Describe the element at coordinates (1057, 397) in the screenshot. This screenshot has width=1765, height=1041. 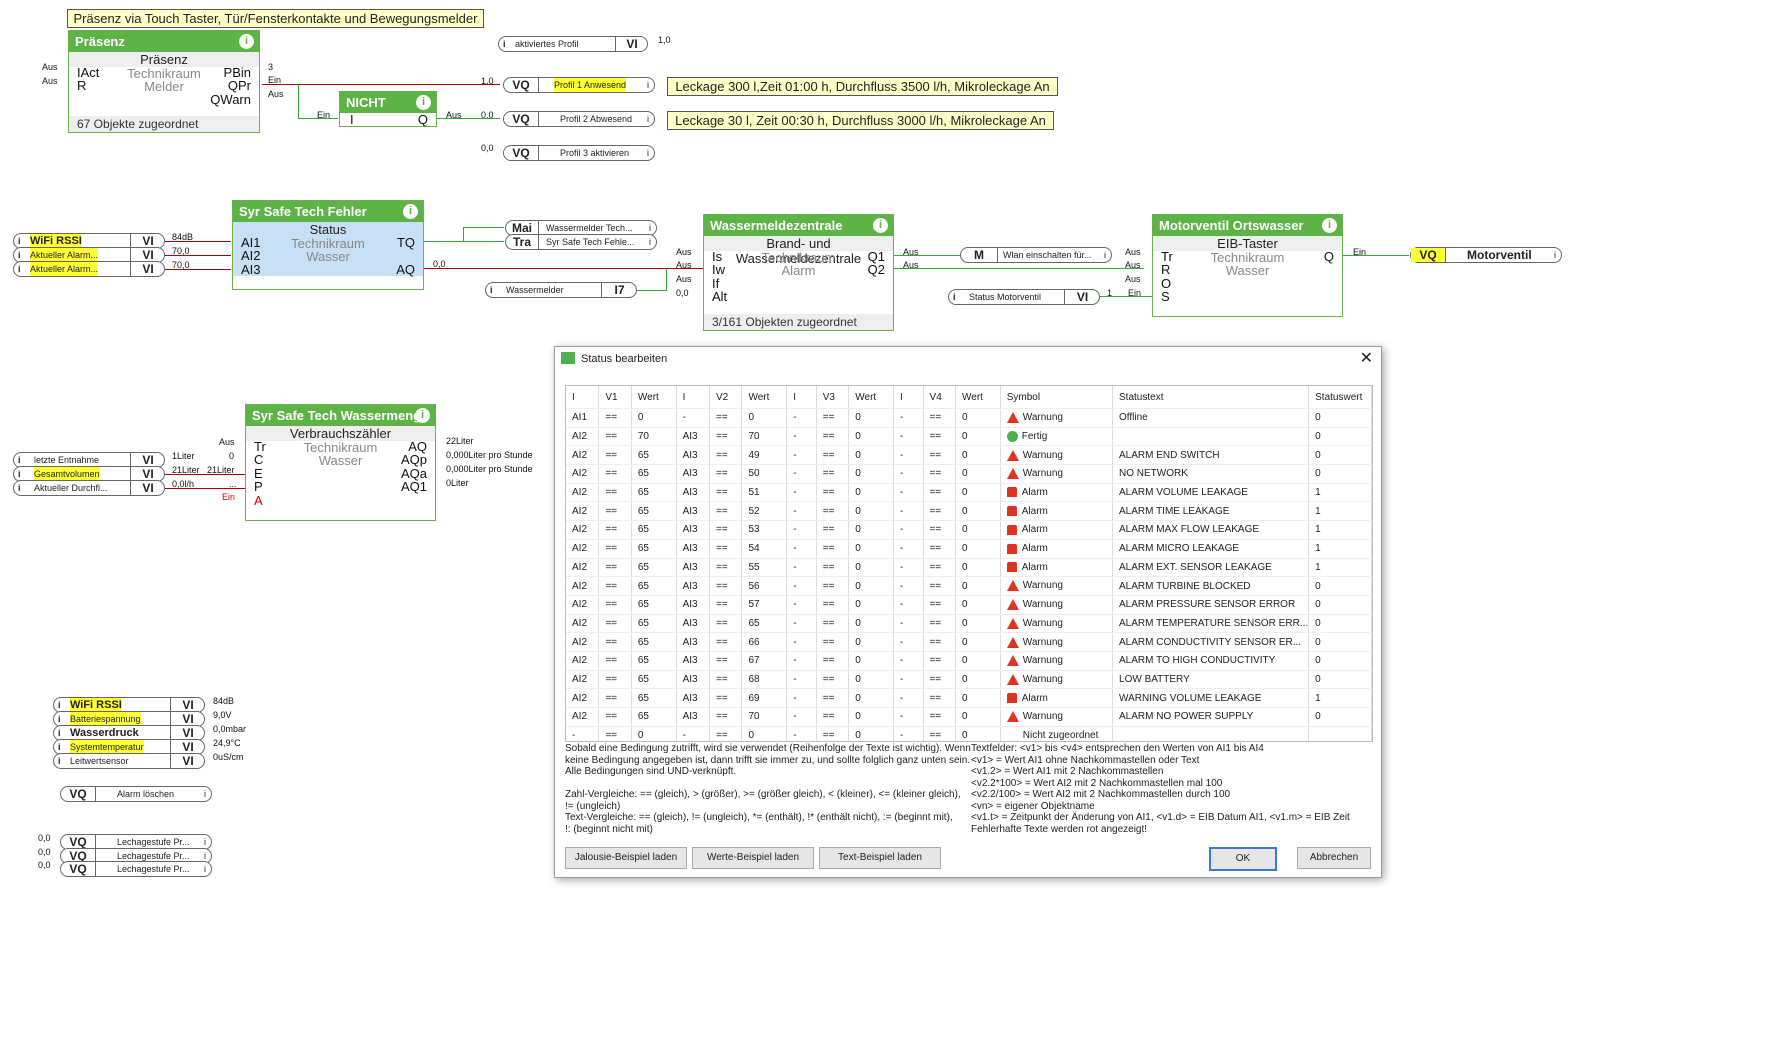
I see `column-header: Symbol` at that location.